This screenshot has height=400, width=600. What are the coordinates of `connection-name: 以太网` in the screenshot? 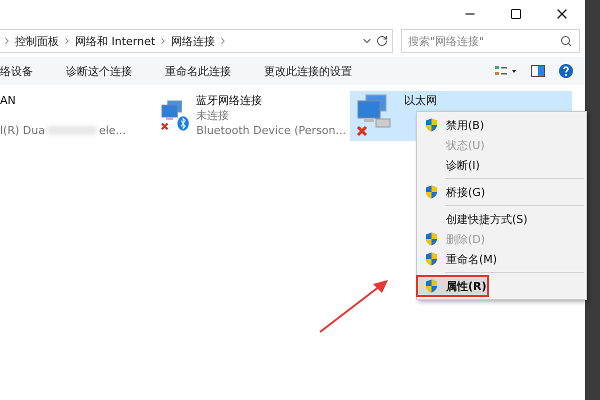 It's located at (420, 100).